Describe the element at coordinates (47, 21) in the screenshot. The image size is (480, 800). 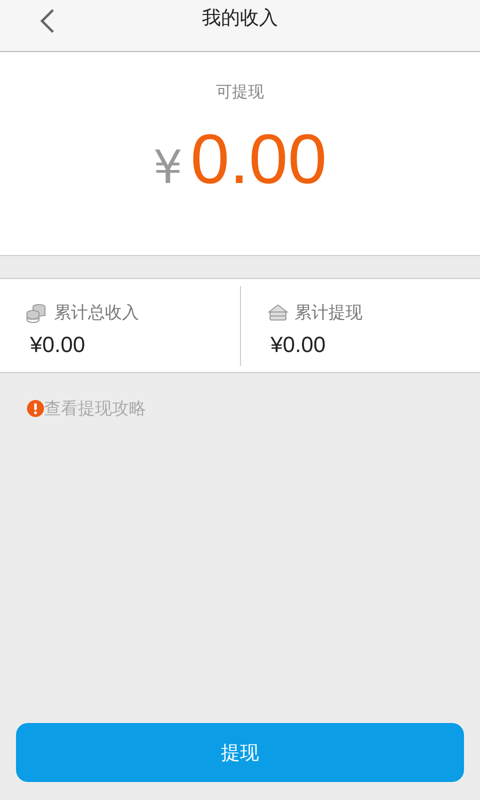
I see `back-icon` at that location.